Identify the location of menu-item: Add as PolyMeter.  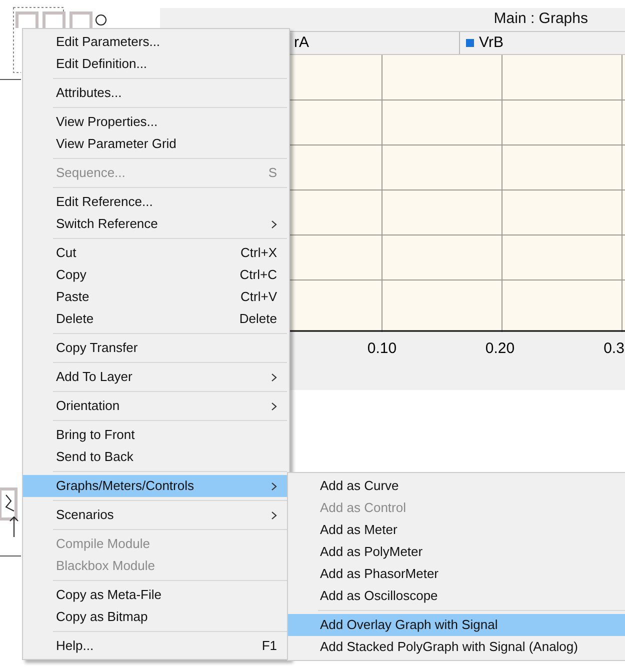
(456, 552).